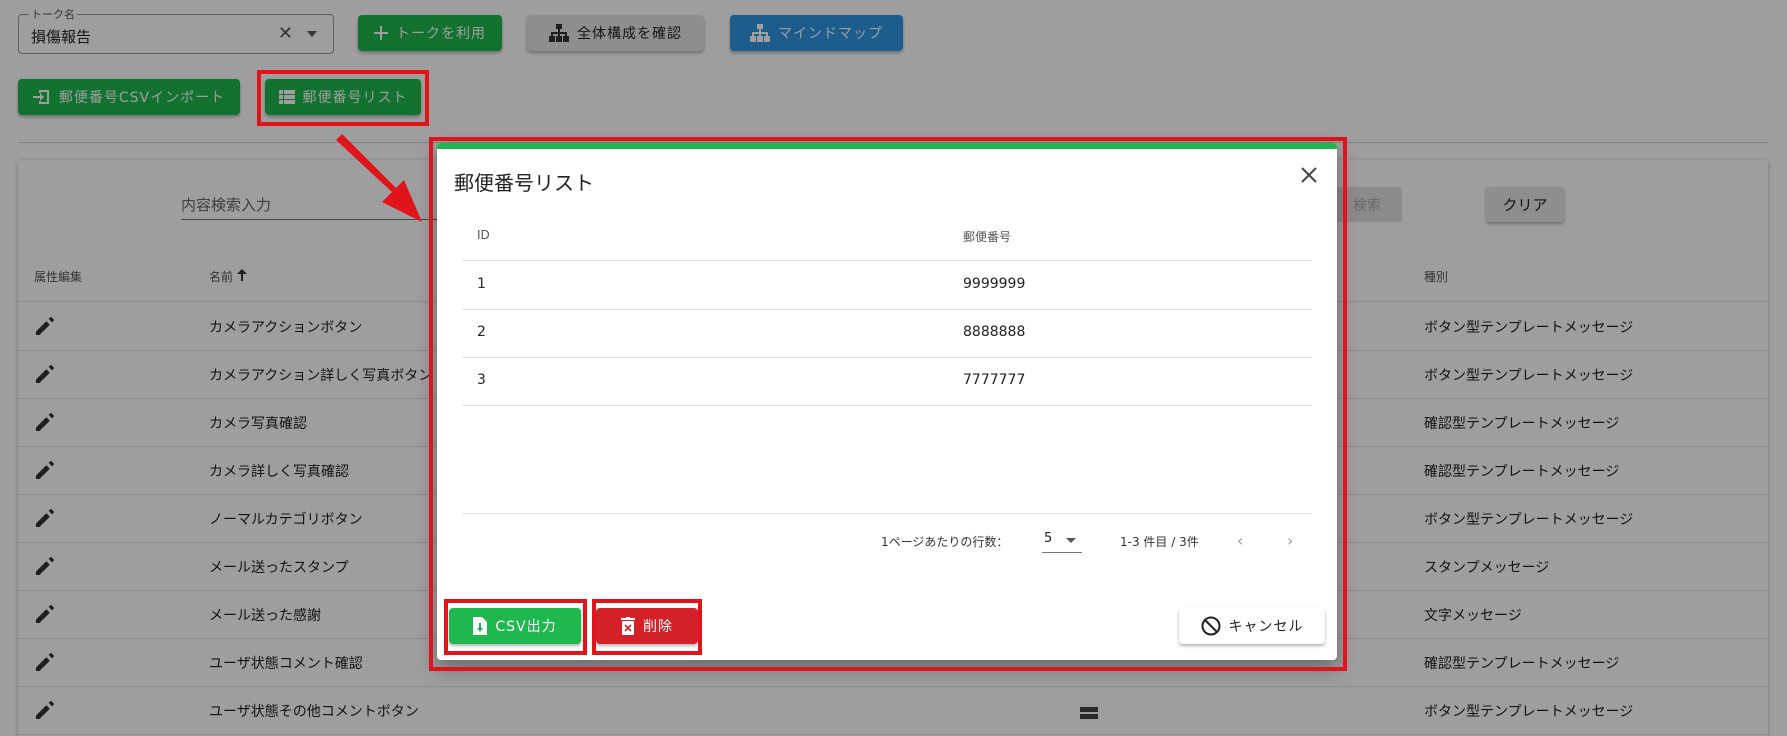 The width and height of the screenshot is (1787, 736). I want to click on highlight-delete-button, so click(647, 627).